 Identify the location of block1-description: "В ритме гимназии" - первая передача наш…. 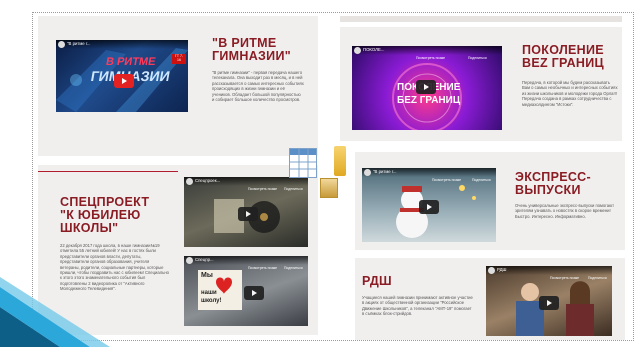
(258, 86).